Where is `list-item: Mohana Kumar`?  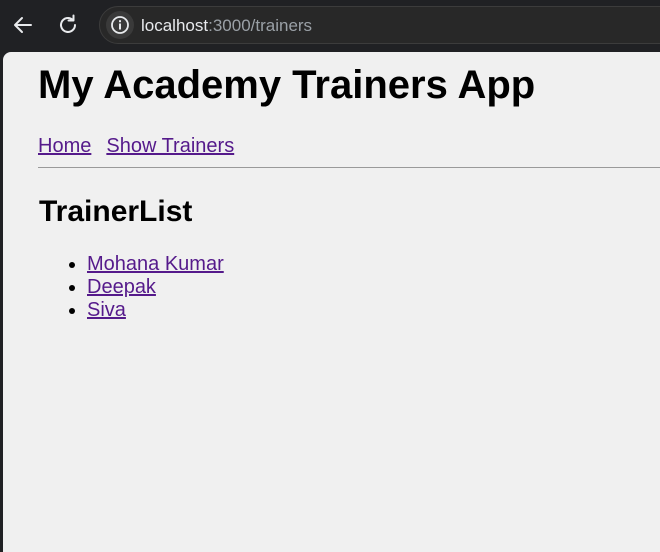
list-item: Mohana Kumar is located at coordinates (155, 264).